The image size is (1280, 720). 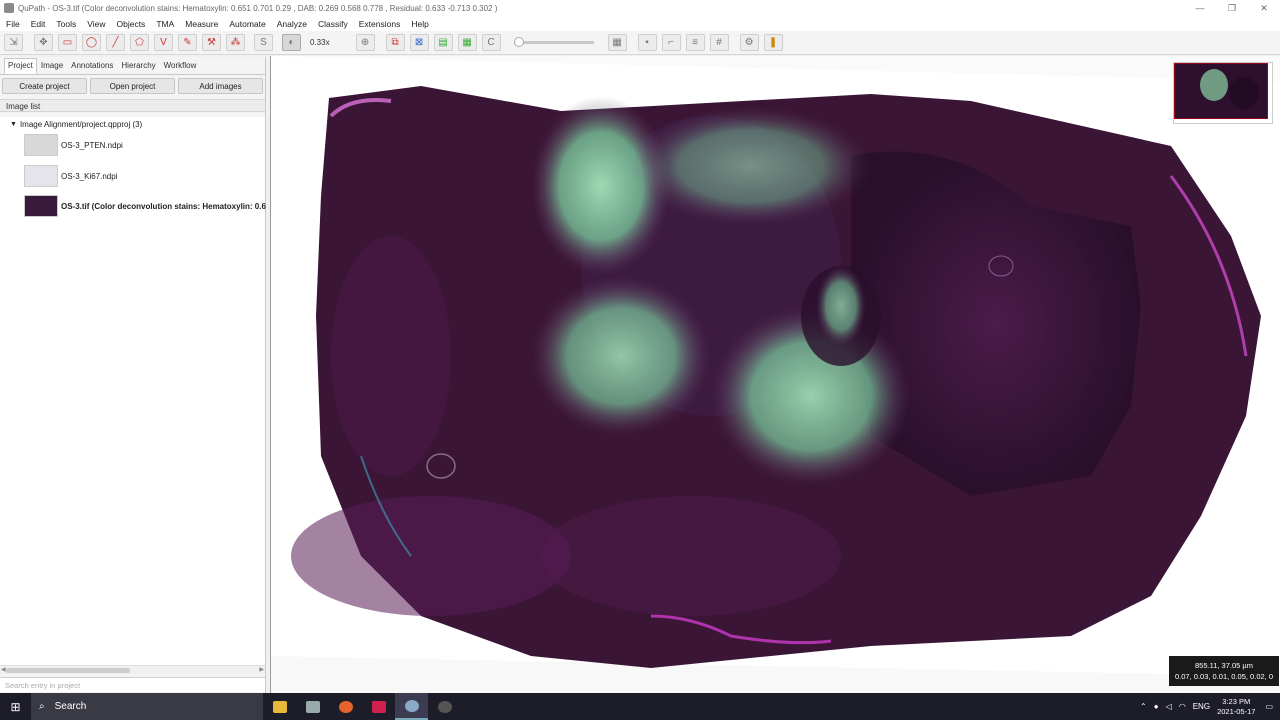 I want to click on clock-time: 3:23 PM, so click(x=1236, y=701).